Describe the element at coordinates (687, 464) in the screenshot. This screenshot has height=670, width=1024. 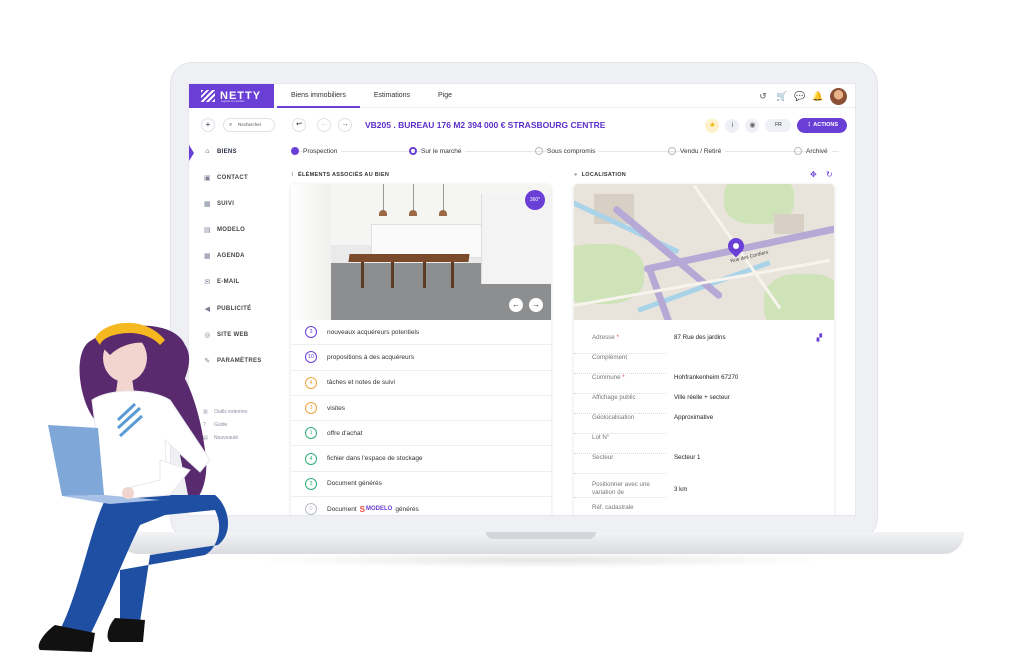
I see `field-value: Secteur 1` at that location.